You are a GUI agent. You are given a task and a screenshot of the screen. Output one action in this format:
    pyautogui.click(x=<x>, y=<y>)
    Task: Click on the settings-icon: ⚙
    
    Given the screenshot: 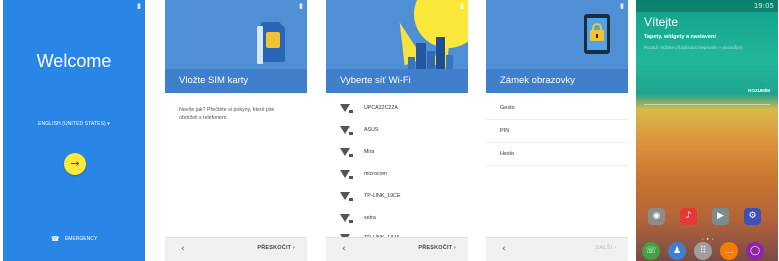 What is the action you would take?
    pyautogui.click(x=752, y=216)
    